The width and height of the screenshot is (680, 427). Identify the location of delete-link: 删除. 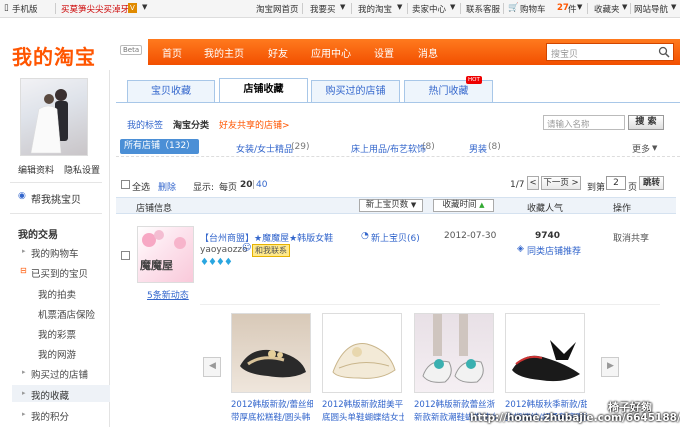
(167, 186).